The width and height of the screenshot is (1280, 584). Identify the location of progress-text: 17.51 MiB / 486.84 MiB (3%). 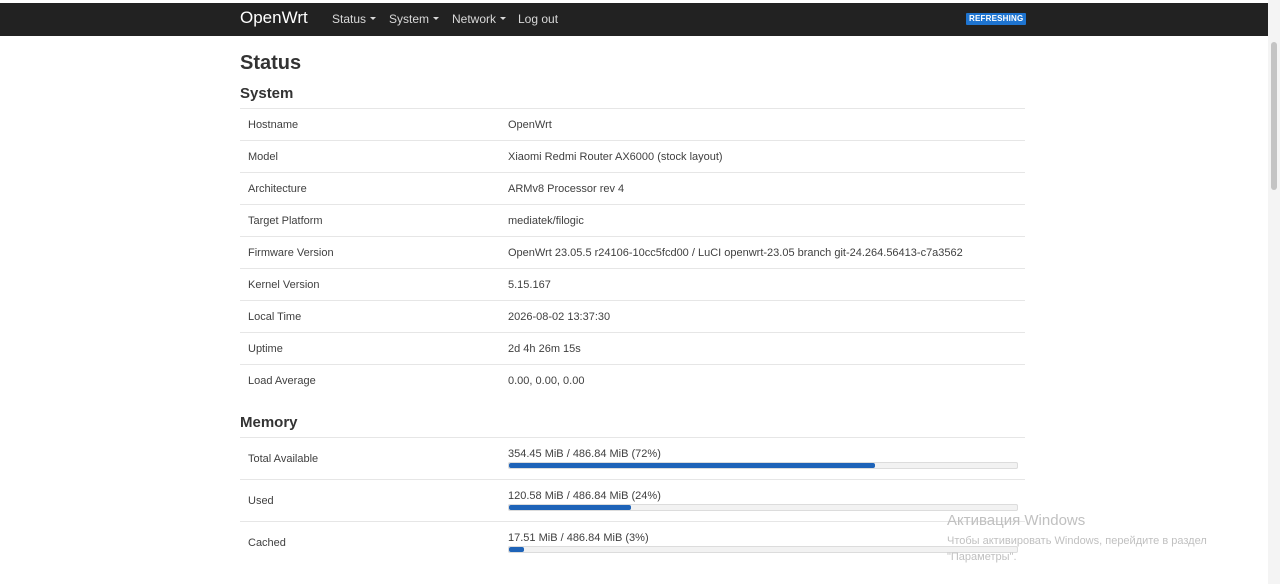
(578, 538).